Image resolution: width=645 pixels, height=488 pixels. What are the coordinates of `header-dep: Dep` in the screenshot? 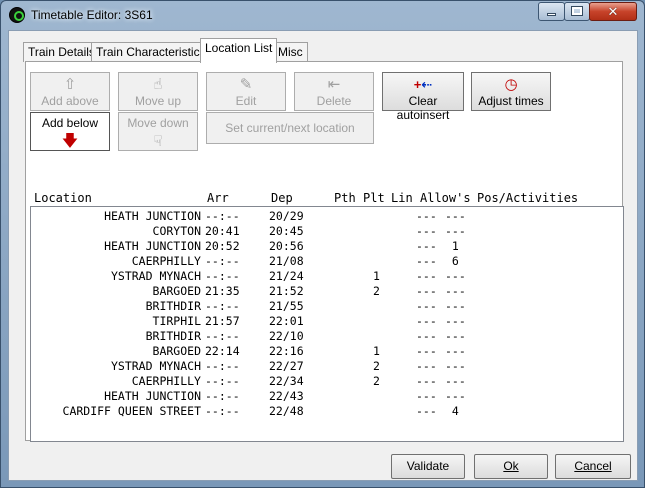 It's located at (282, 198).